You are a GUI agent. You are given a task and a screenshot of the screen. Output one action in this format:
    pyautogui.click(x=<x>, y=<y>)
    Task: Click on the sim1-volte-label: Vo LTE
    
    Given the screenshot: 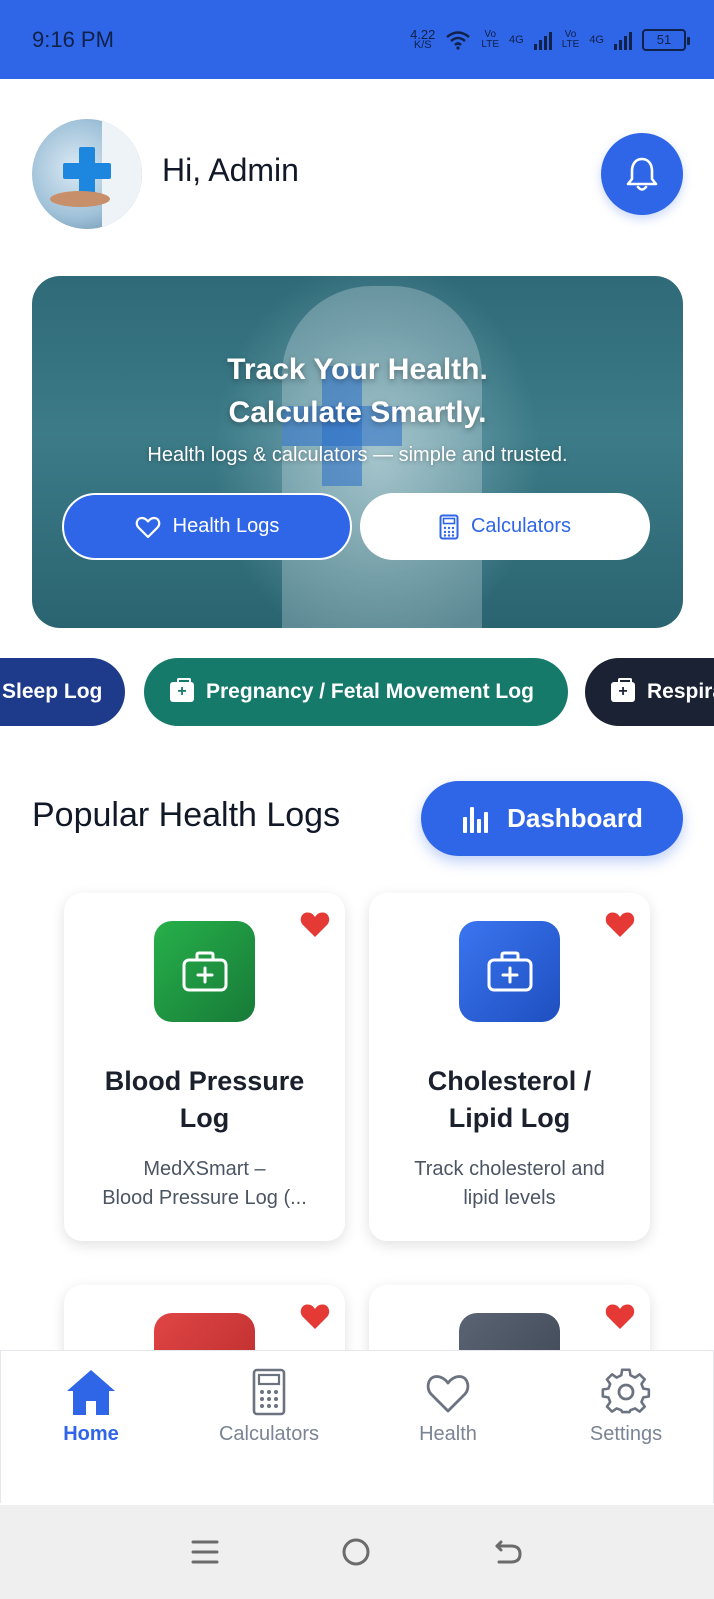 What is the action you would take?
    pyautogui.click(x=490, y=39)
    